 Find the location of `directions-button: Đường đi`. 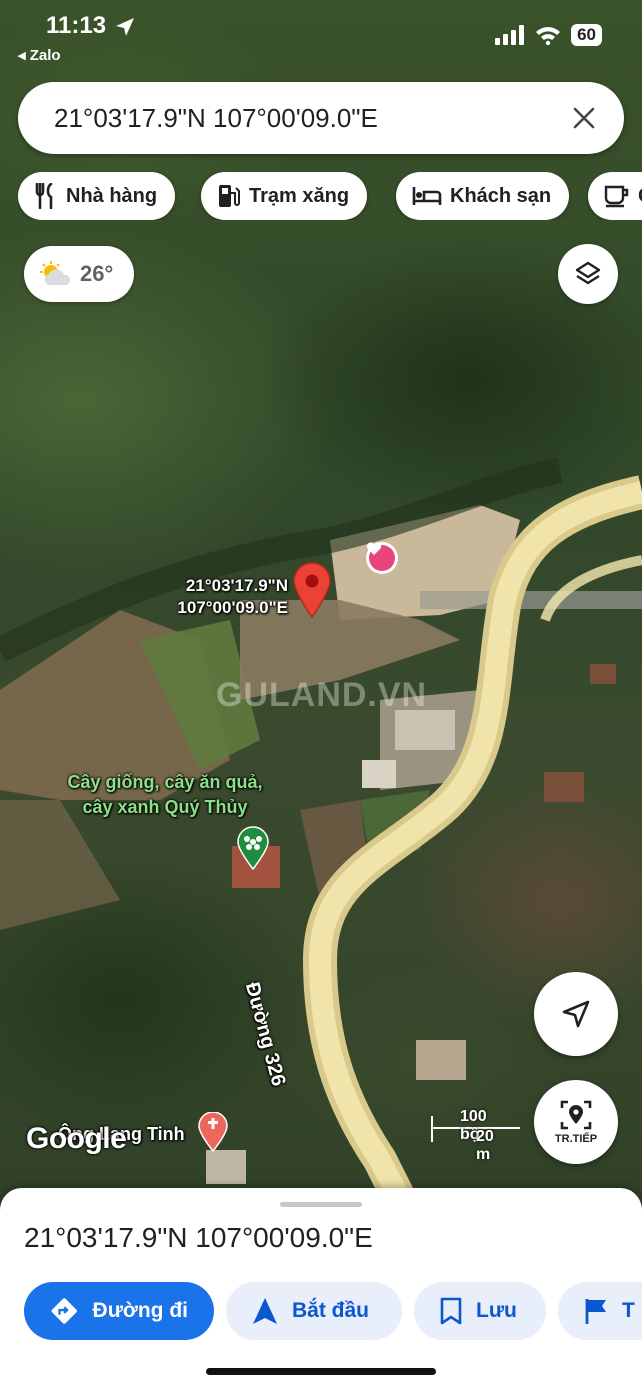

directions-button: Đường đi is located at coordinates (119, 1311).